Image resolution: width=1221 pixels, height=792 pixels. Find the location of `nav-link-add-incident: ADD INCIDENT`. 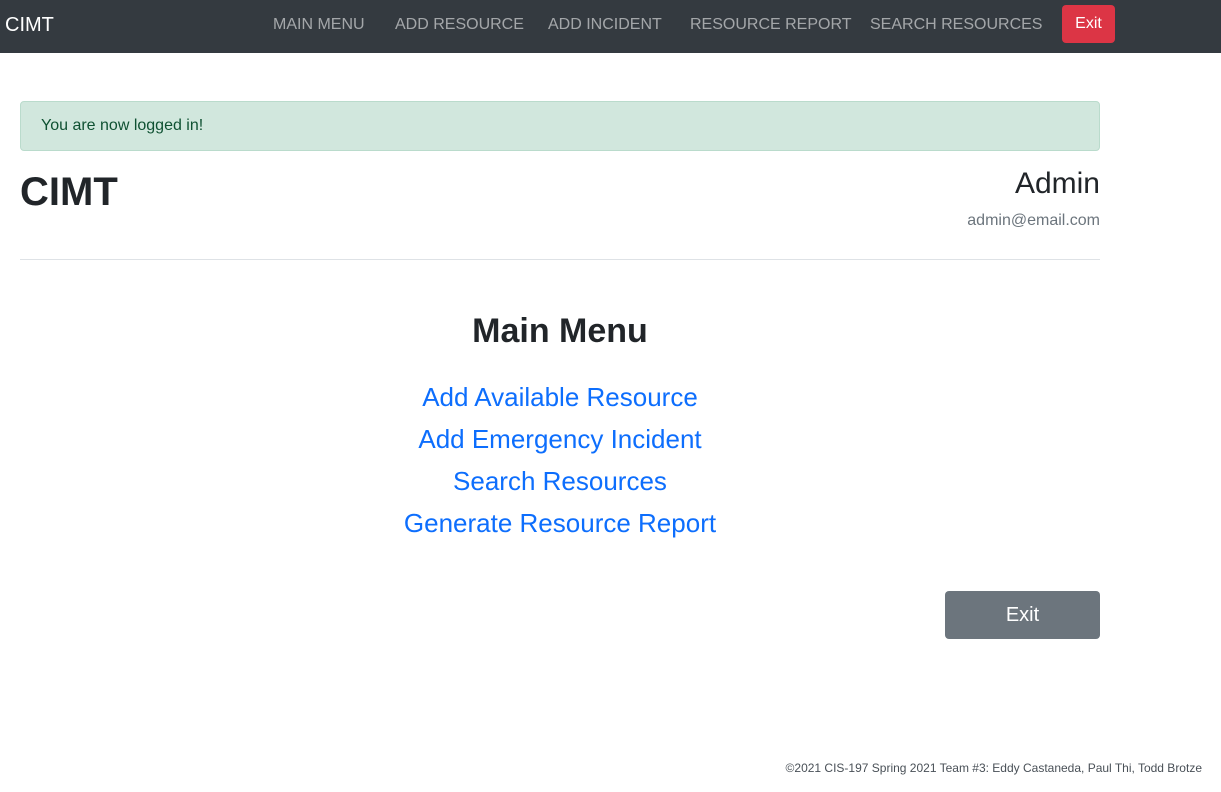

nav-link-add-incident: ADD INCIDENT is located at coordinates (605, 25).